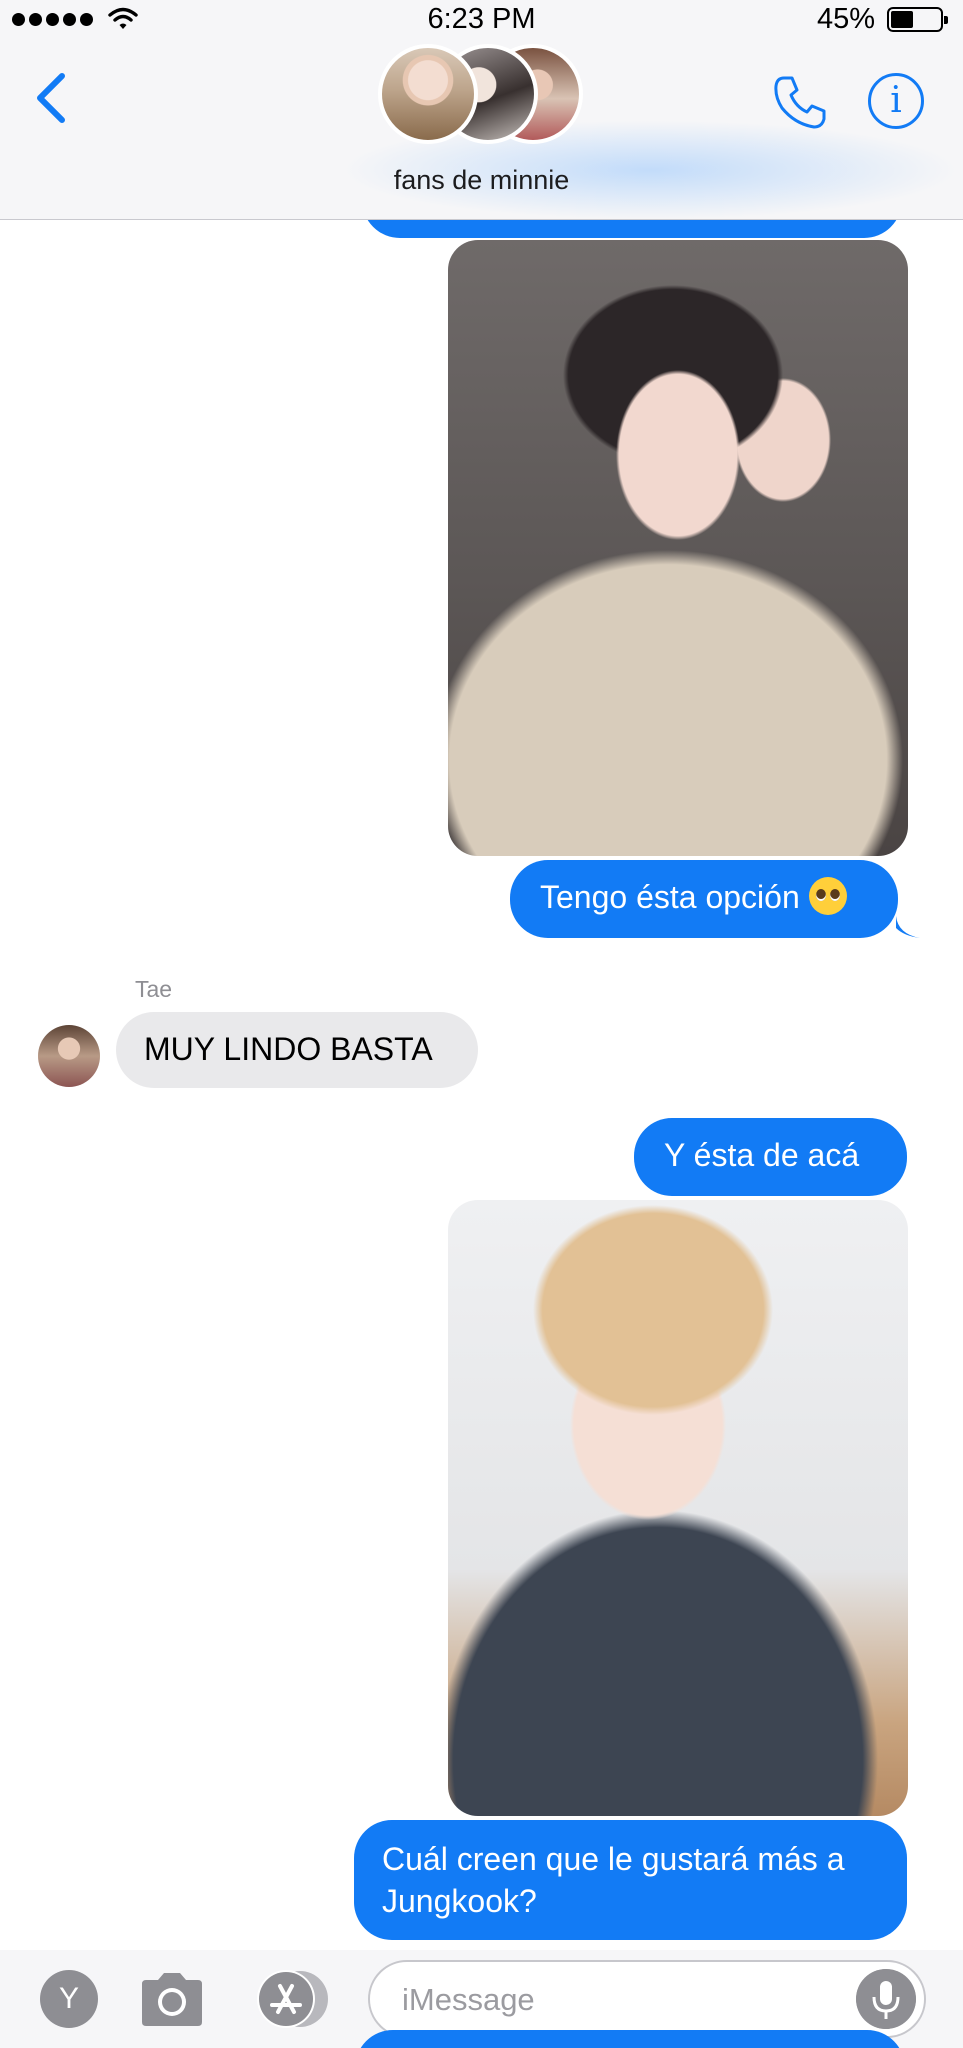 This screenshot has width=963, height=2048. Describe the element at coordinates (762, 1155) in the screenshot. I see `message-text: Y ésta de acá` at that location.